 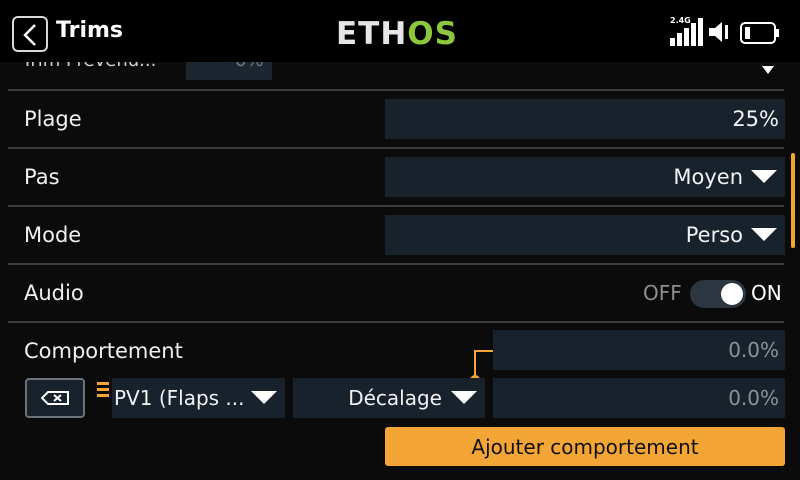 What do you see at coordinates (759, 33) in the screenshot?
I see `battery-icon` at bounding box center [759, 33].